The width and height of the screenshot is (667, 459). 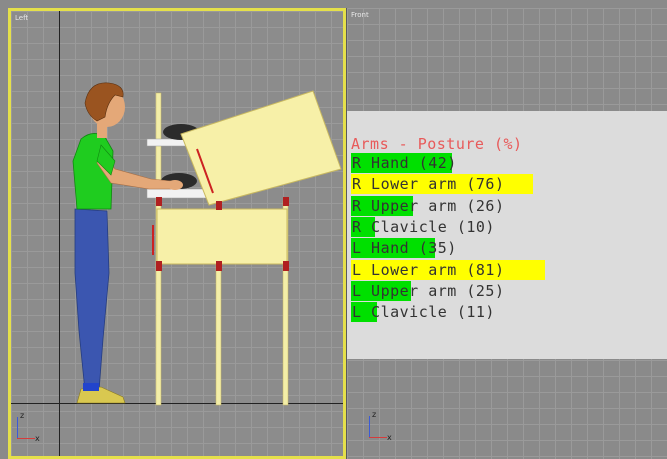 What do you see at coordinates (404, 248) in the screenshot?
I see `posture-row-label: L Hand (35)` at bounding box center [404, 248].